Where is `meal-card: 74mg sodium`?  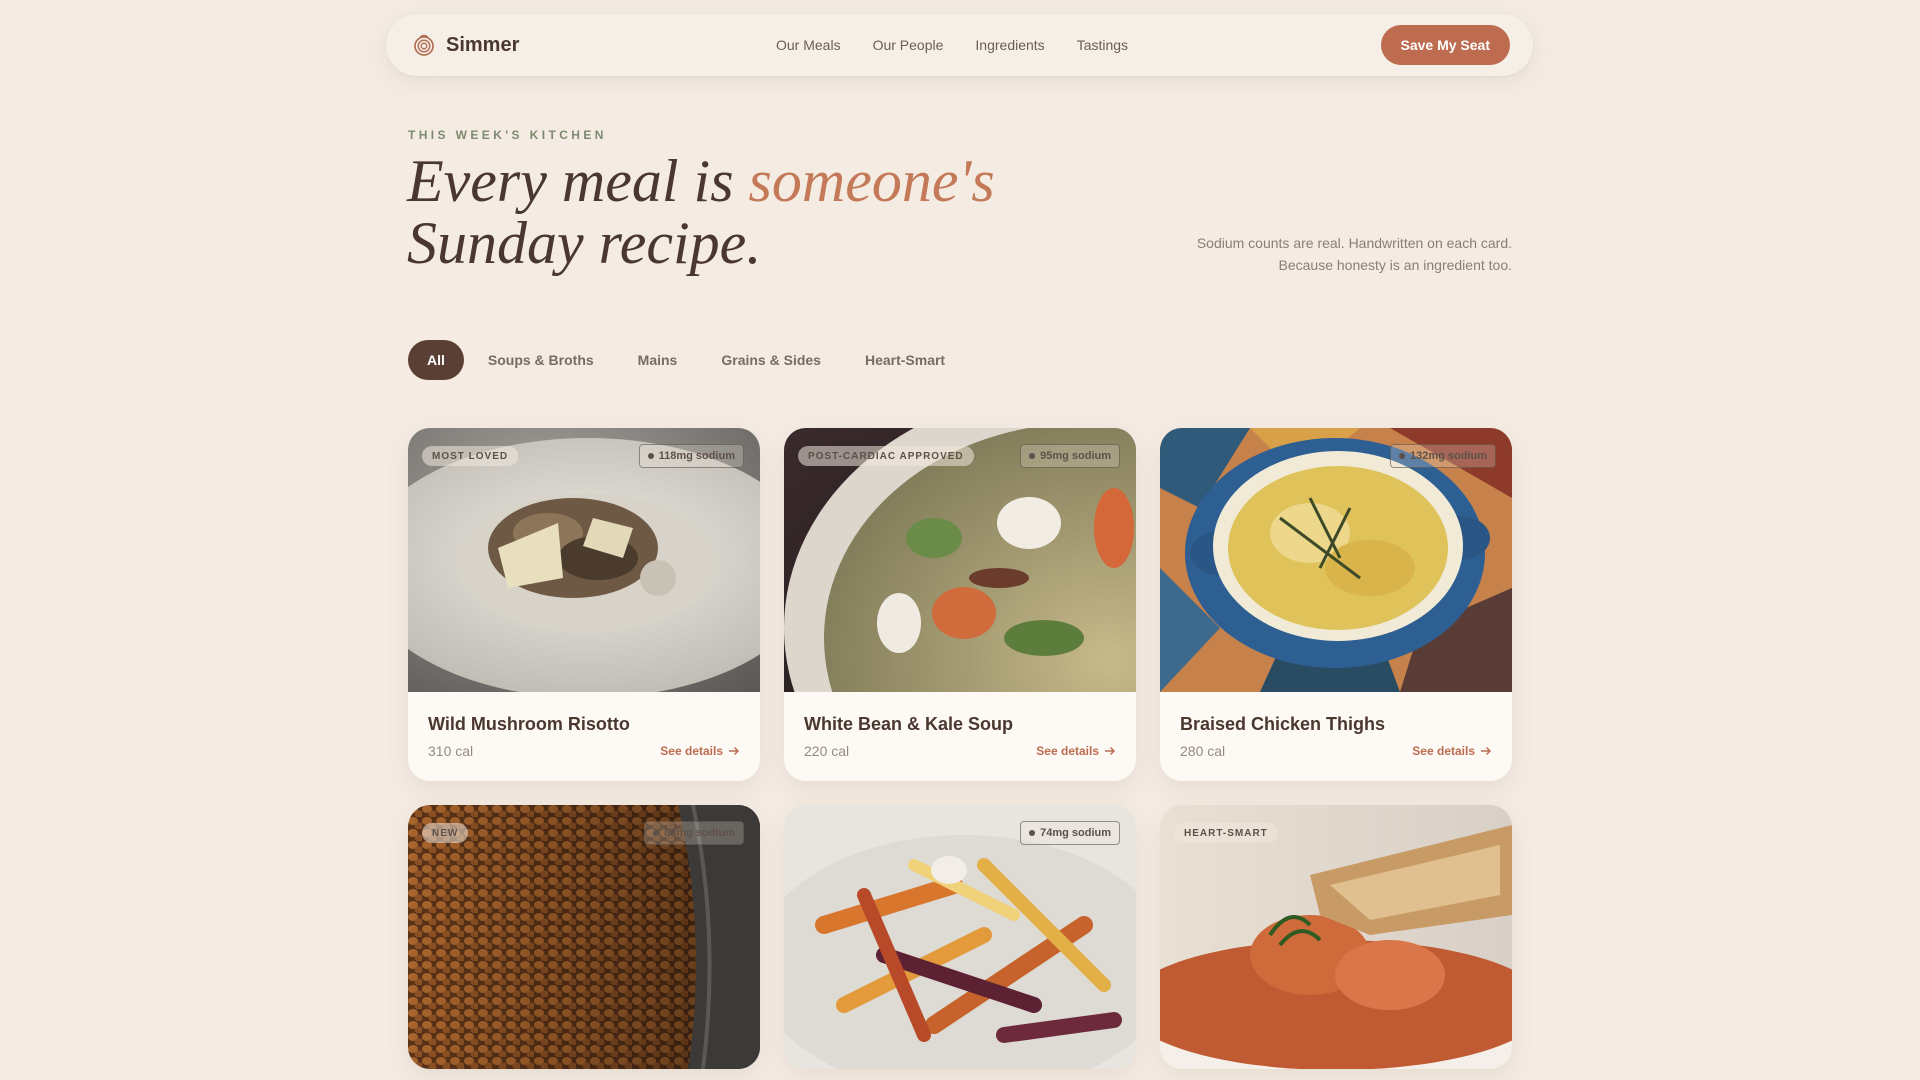
meal-card: 74mg sodium is located at coordinates (960, 937).